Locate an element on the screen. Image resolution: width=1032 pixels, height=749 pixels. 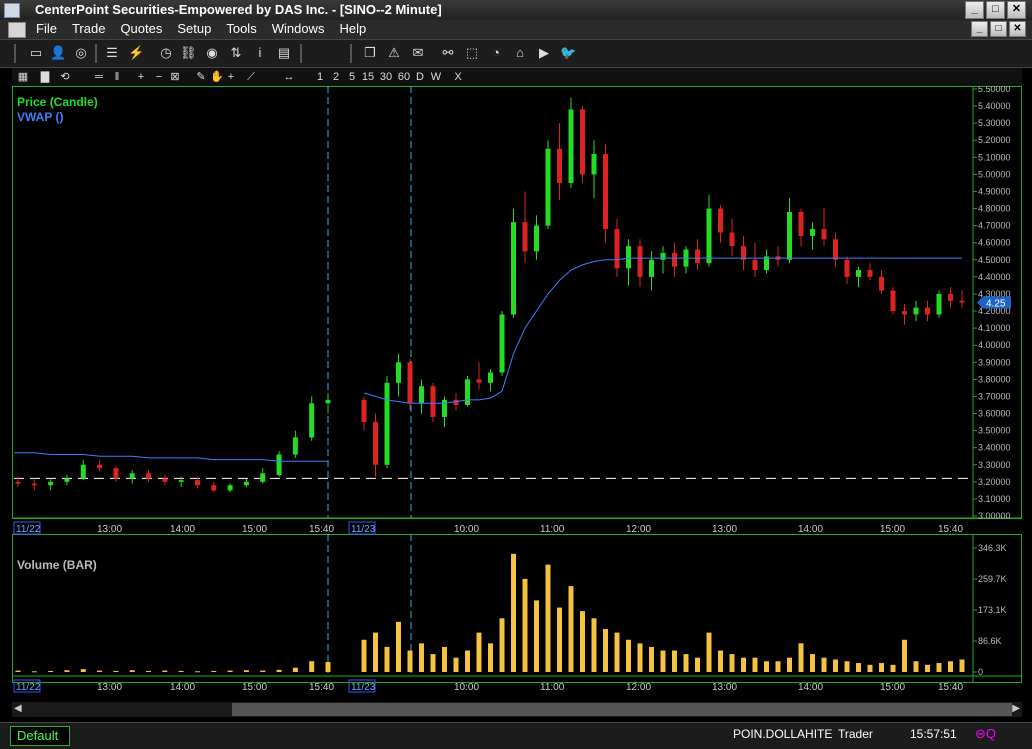
menu-trade: Trade is located at coordinates (88, 28).